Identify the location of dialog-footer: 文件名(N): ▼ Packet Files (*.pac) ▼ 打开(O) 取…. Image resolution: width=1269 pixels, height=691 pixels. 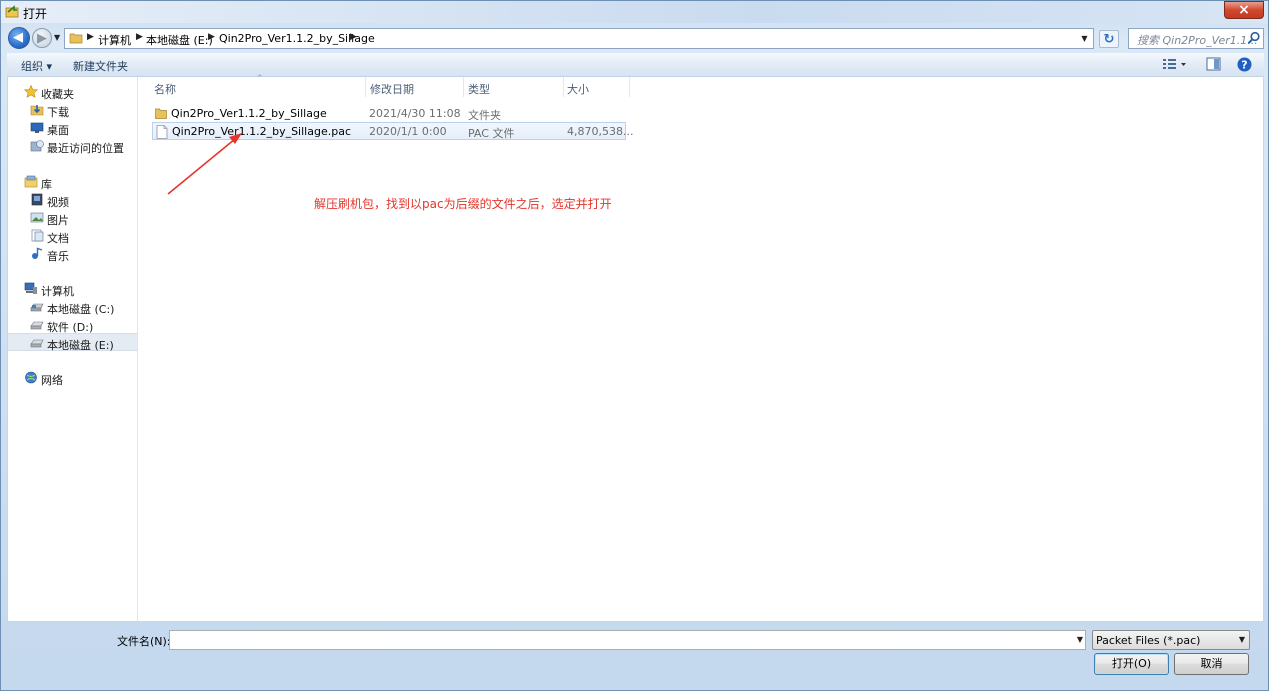
(634, 656).